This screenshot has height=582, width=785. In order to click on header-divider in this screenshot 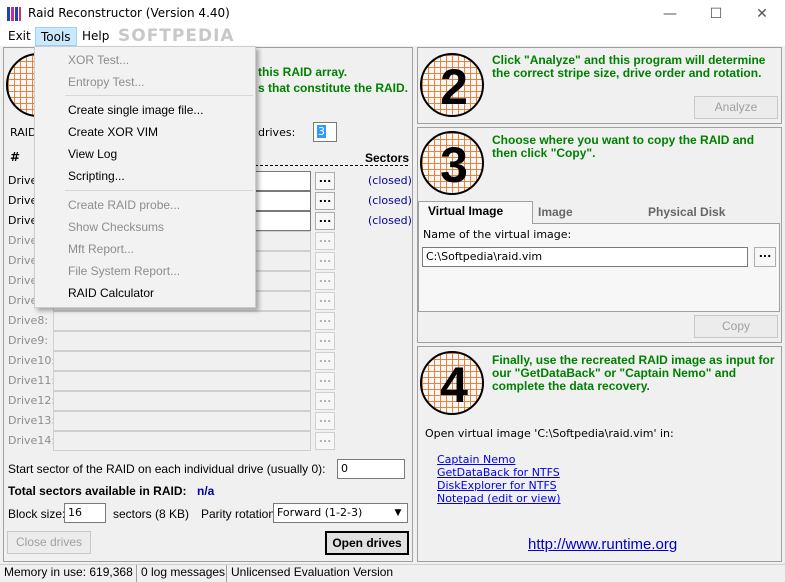, I will do `click(331, 165)`.